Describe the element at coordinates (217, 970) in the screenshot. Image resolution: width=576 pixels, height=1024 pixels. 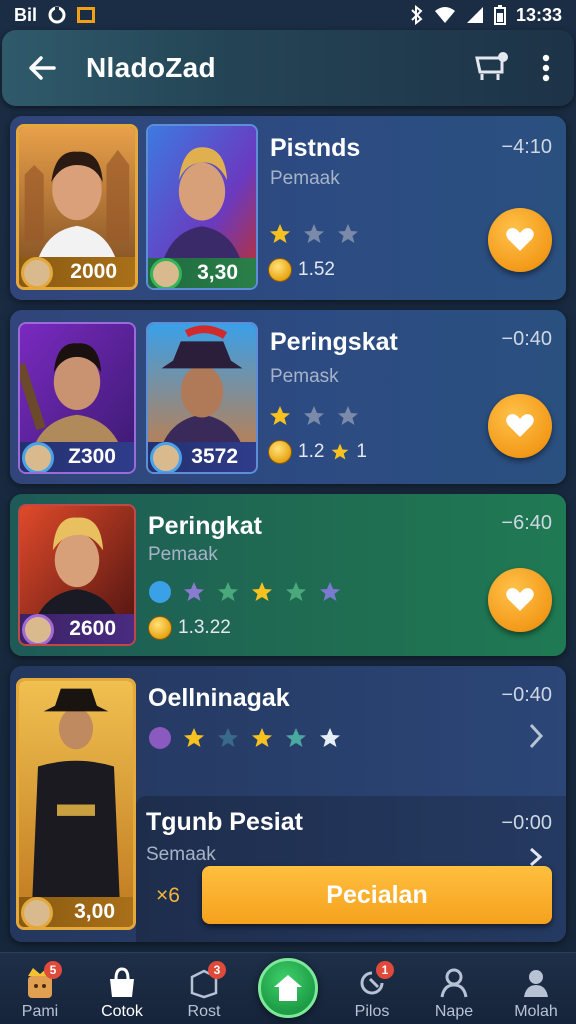
I see `notification-badge: 3` at that location.